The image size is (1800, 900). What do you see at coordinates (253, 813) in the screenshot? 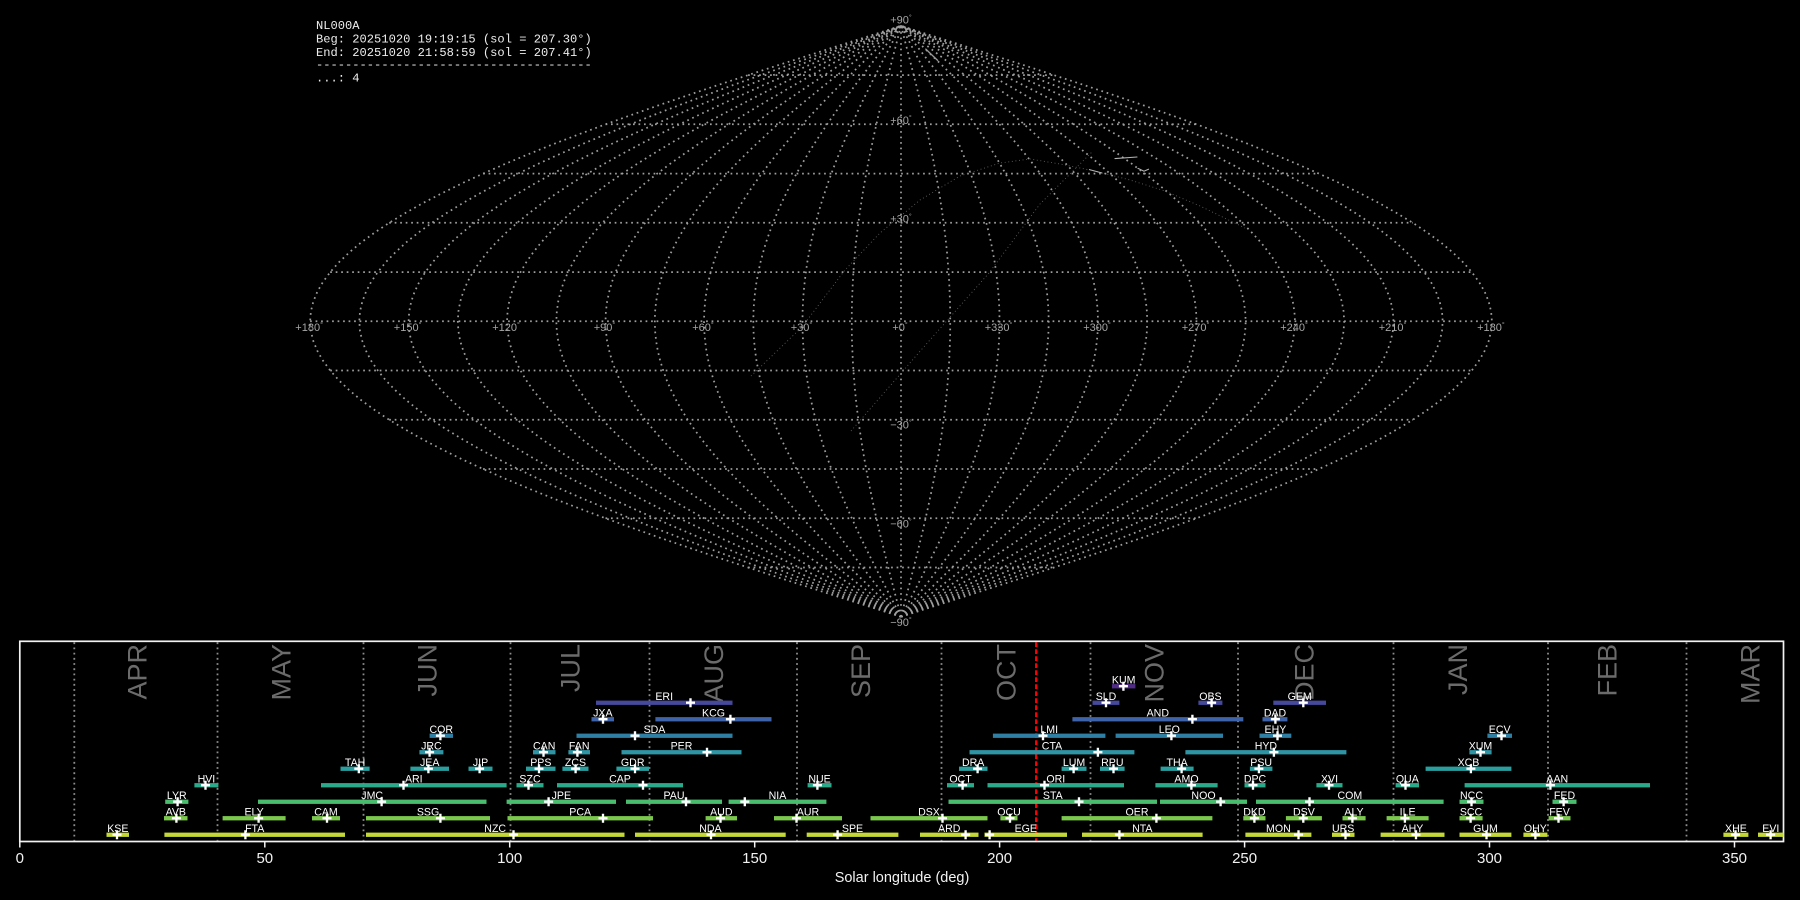
I see `svg-text: ELY` at bounding box center [253, 813].